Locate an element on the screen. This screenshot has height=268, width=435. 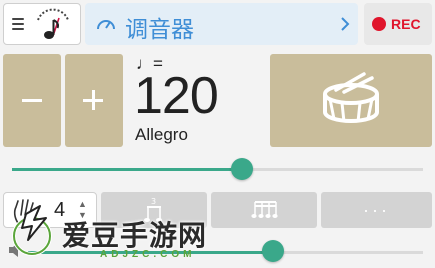
chevron-right-icon is located at coordinates (345, 24).